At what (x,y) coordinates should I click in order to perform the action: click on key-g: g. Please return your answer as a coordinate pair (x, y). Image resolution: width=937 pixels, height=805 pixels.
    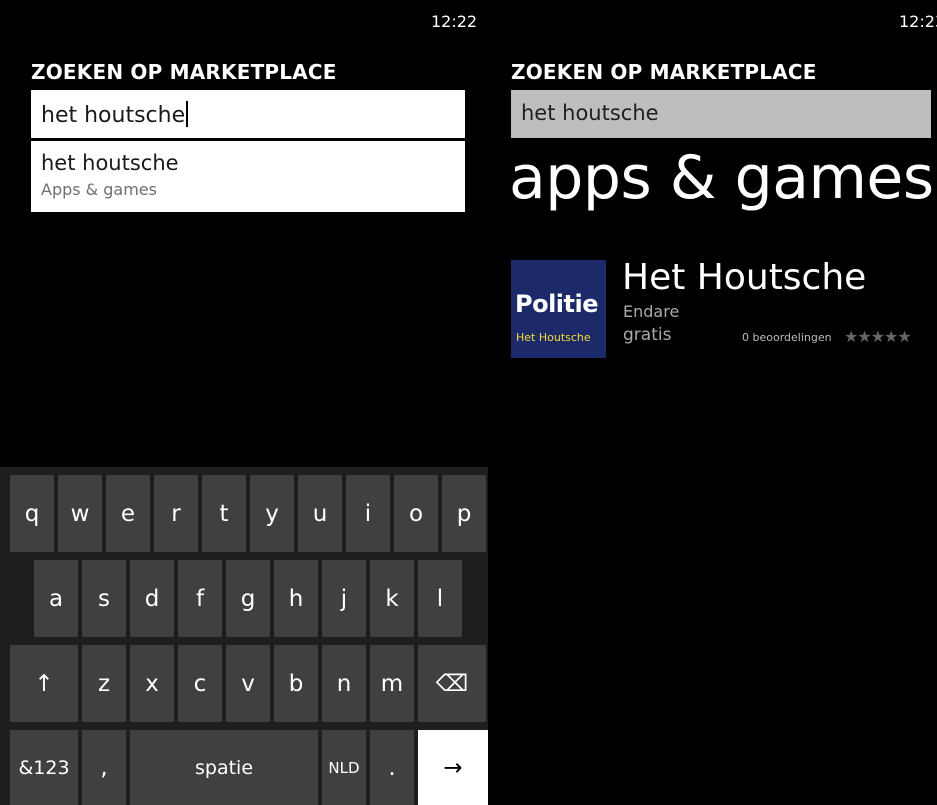
    Looking at the image, I should click on (248, 598).